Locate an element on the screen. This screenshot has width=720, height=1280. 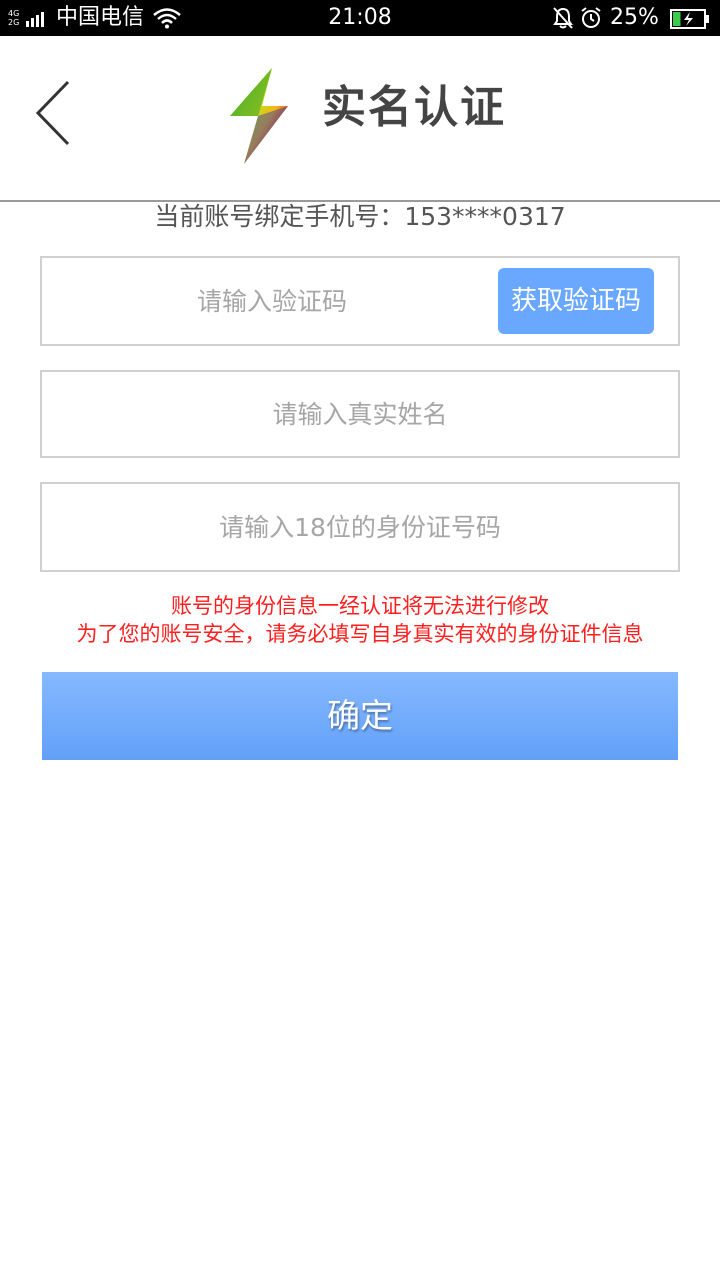
verification-code-field: 获取验证码 is located at coordinates (360, 301).